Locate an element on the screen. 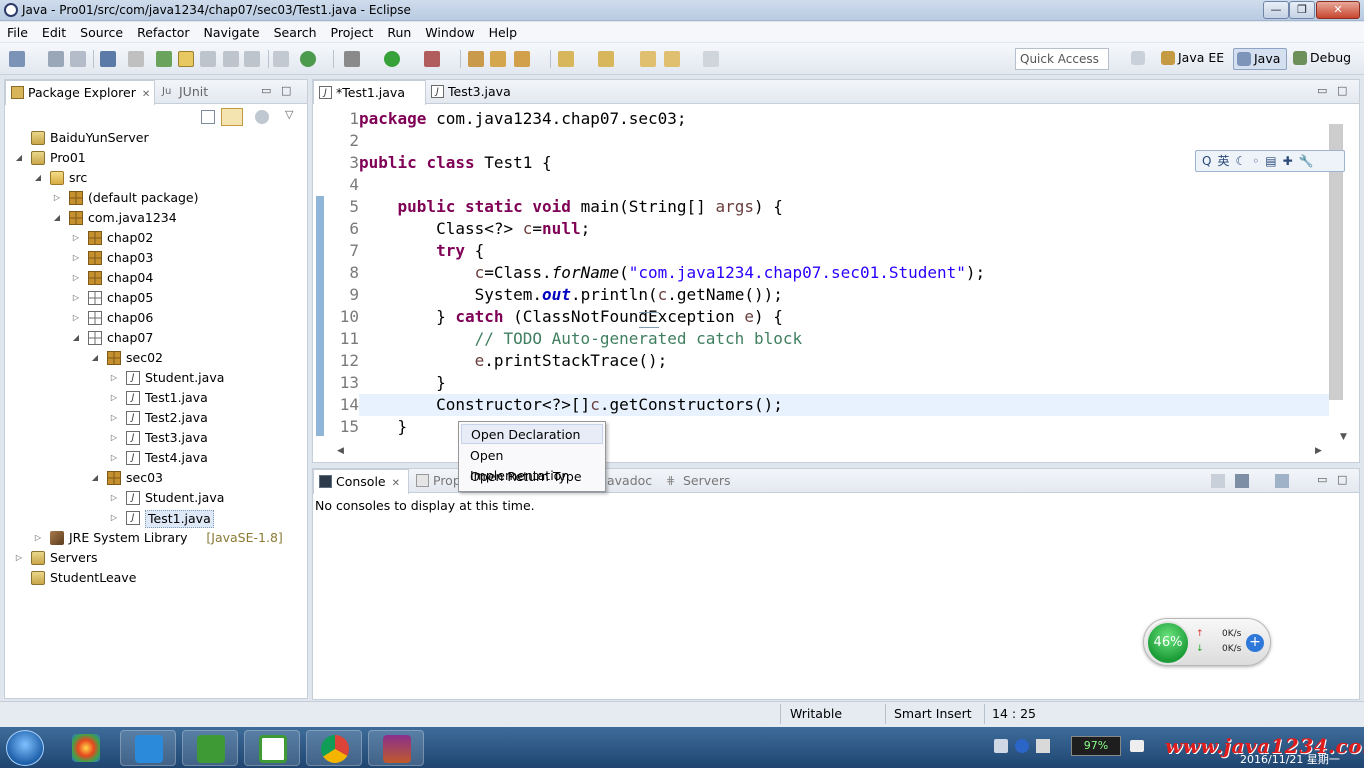 Image resolution: width=1364 pixels, height=768 pixels. scroll-left-icon: ◀ is located at coordinates (340, 451).